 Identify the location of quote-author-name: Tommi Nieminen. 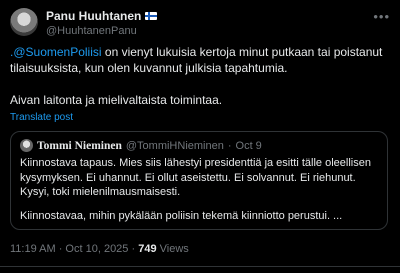
(79, 145).